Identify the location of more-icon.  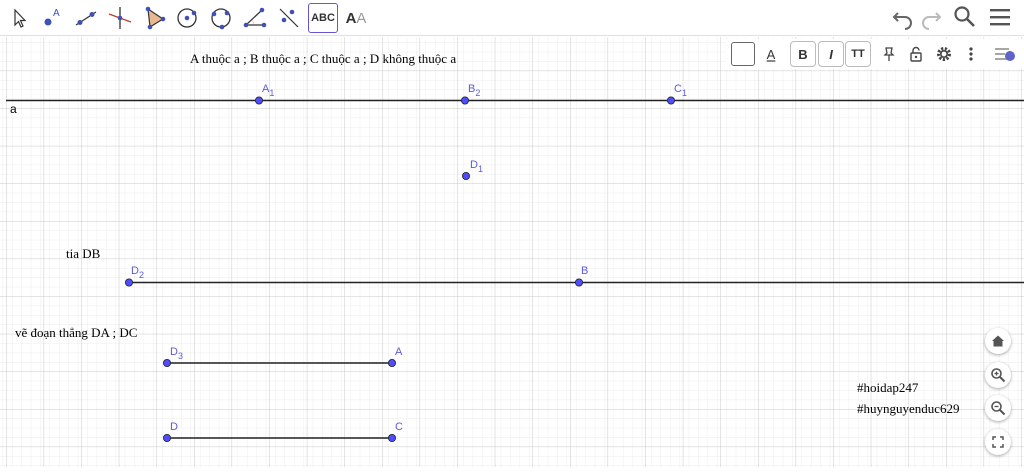
(971, 54).